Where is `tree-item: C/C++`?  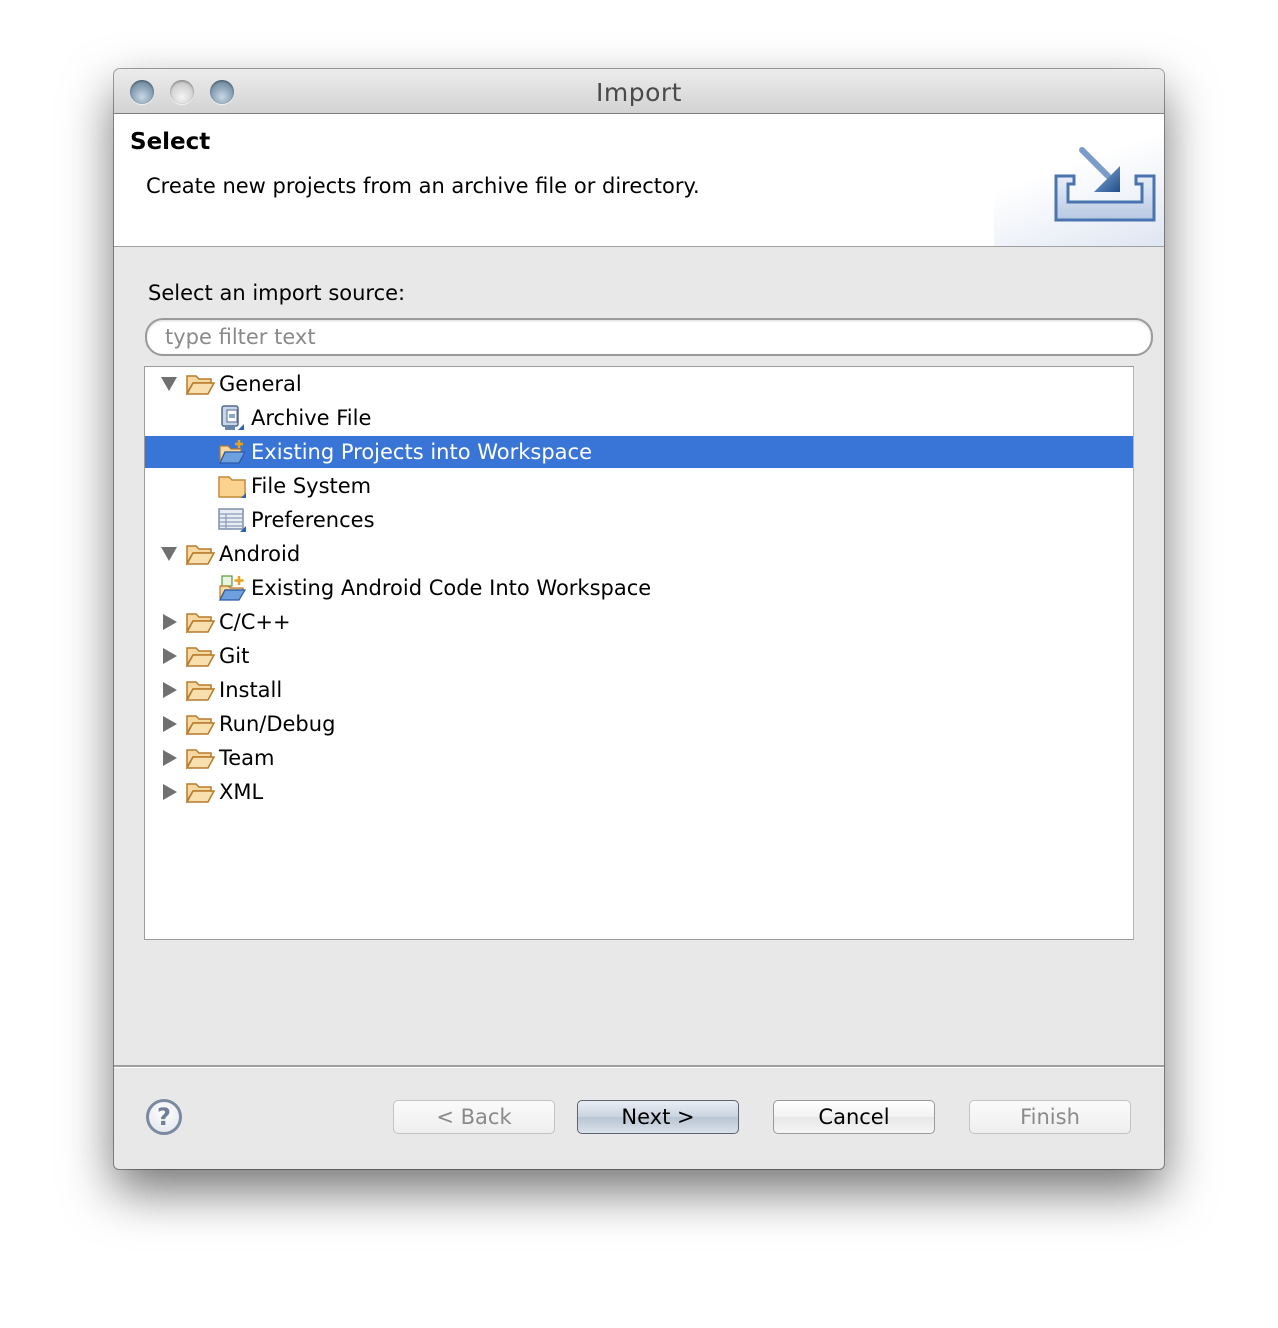 tree-item: C/C++ is located at coordinates (639, 622).